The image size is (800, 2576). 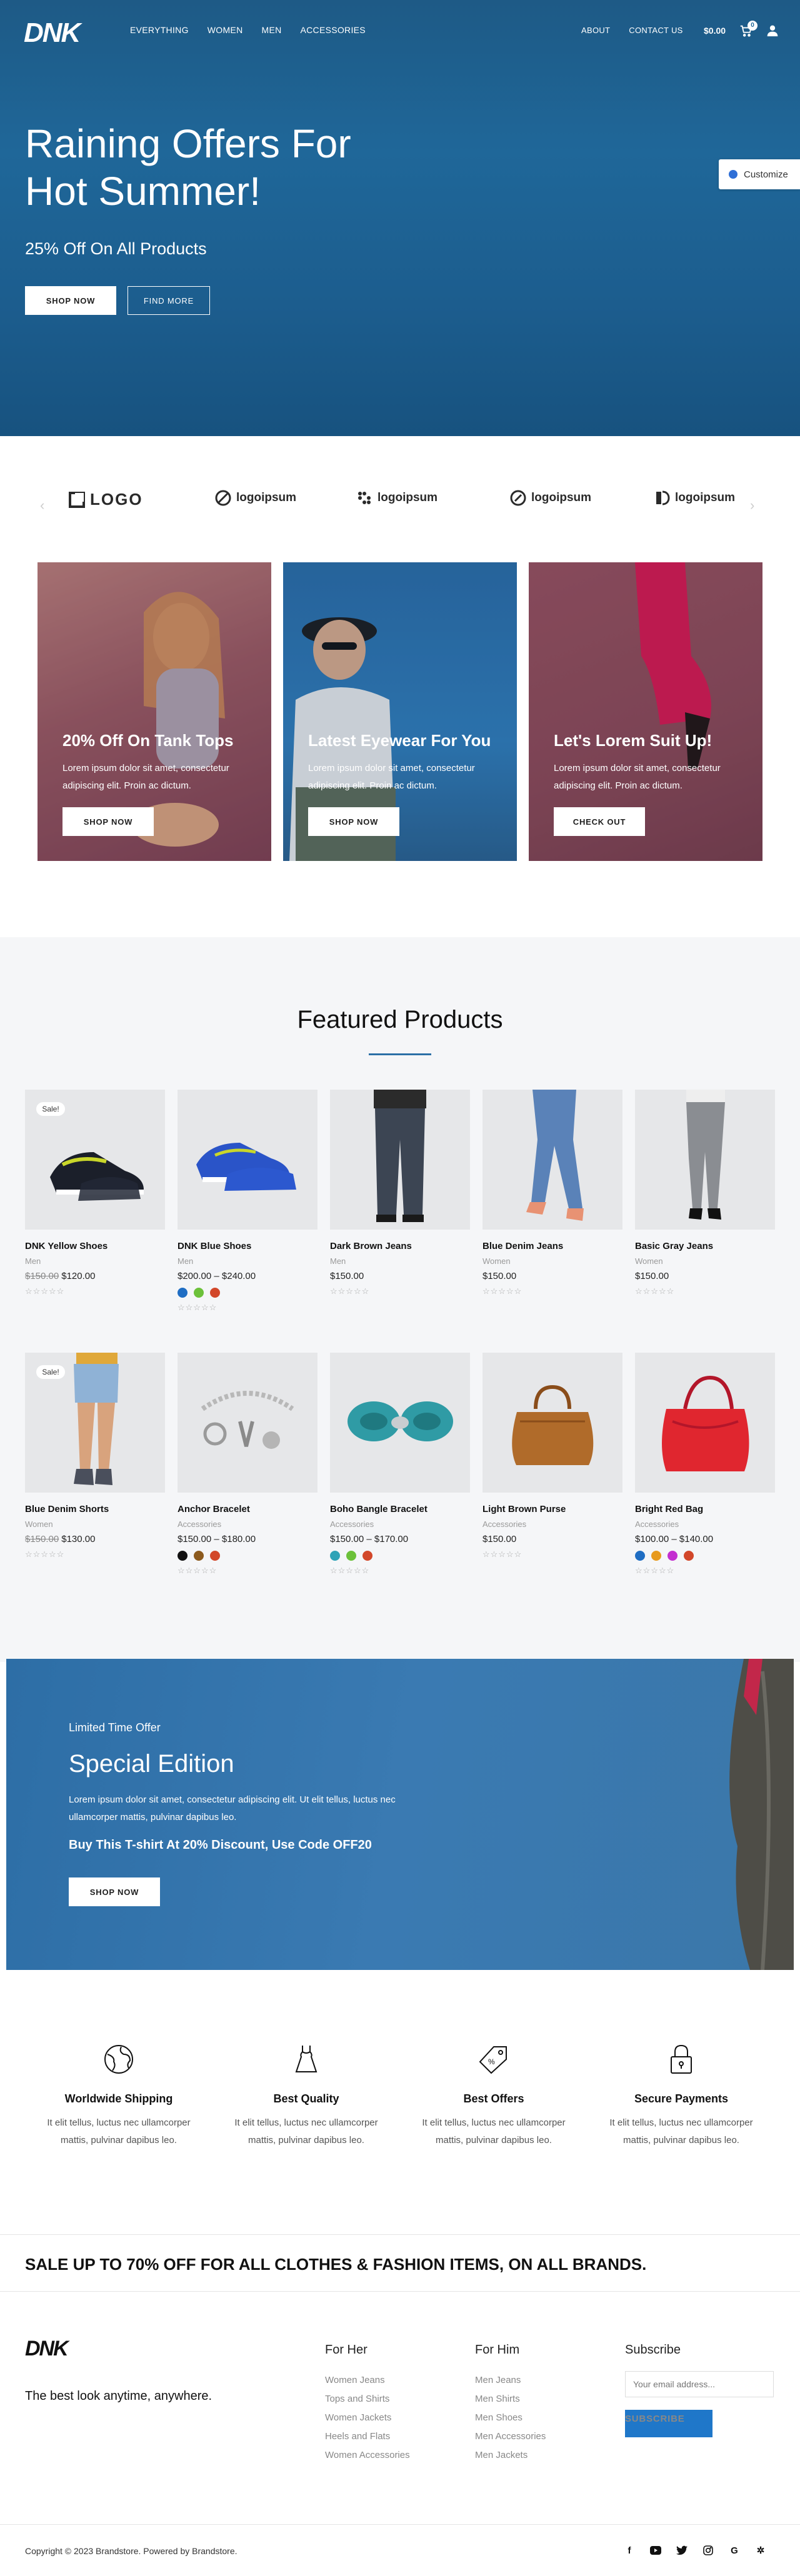 I want to click on product-sale-price: $120.00, so click(x=78, y=1276).